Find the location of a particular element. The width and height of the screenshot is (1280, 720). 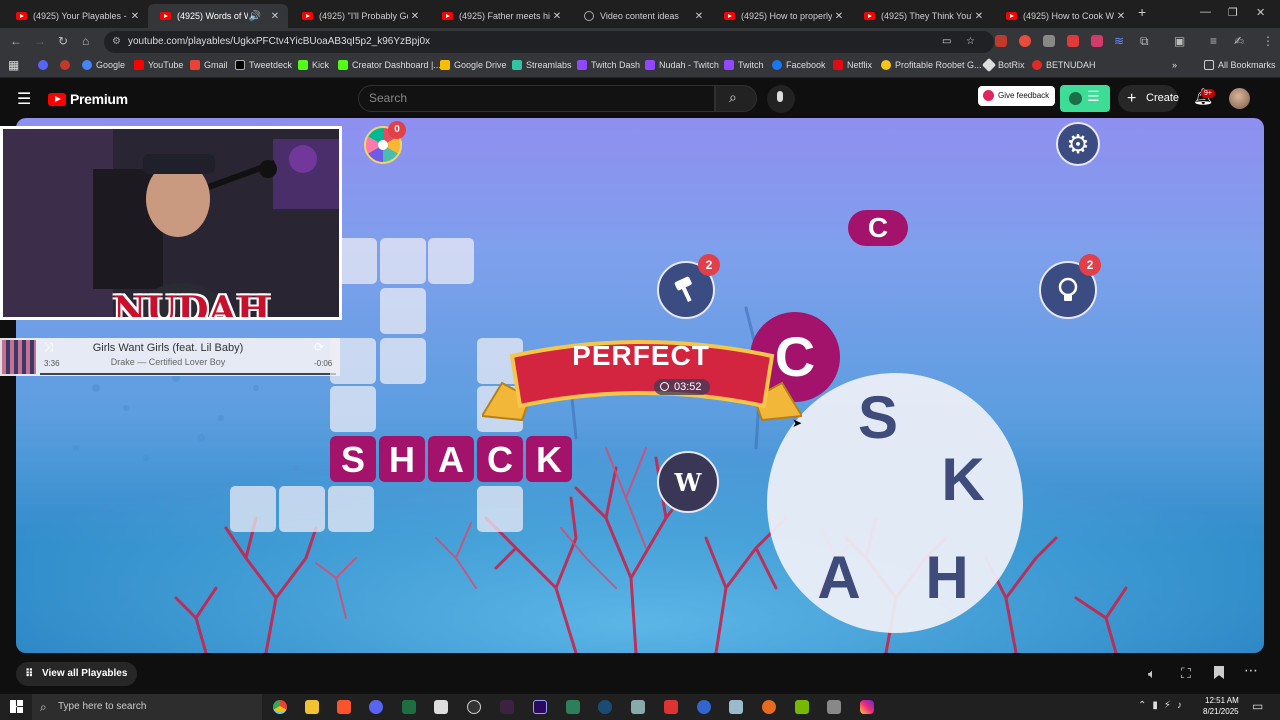

volume-icon: 🔈︎ is located at coordinates (1152, 674).